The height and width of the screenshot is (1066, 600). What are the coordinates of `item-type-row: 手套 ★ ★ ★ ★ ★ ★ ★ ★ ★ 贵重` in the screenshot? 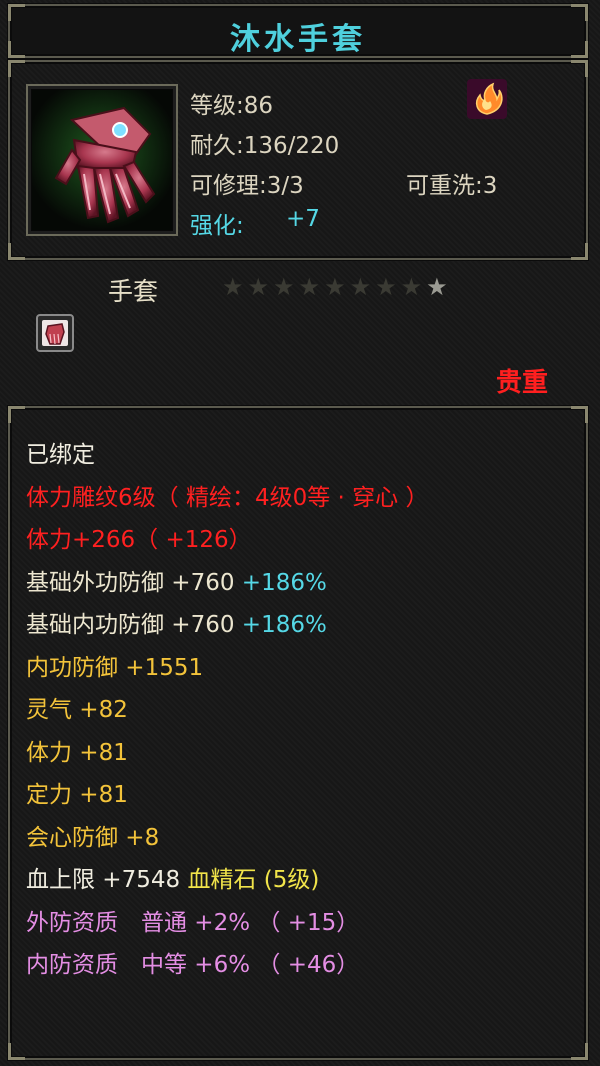 It's located at (296, 332).